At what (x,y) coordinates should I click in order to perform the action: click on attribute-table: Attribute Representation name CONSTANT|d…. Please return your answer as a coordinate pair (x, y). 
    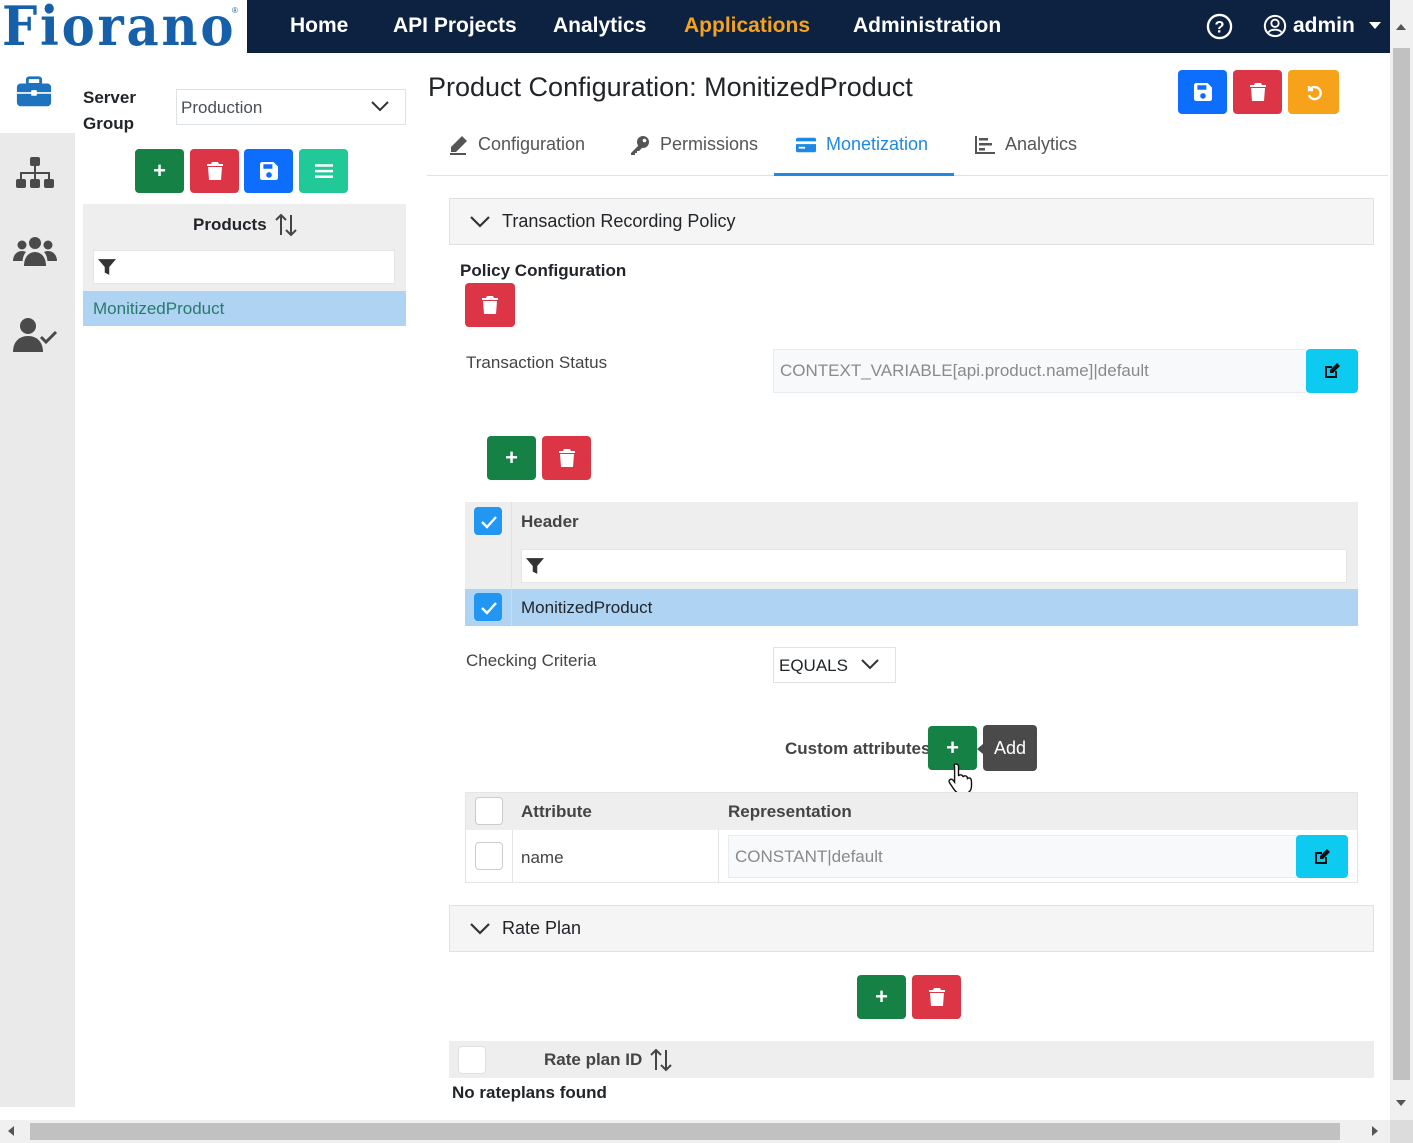
    Looking at the image, I should click on (911, 837).